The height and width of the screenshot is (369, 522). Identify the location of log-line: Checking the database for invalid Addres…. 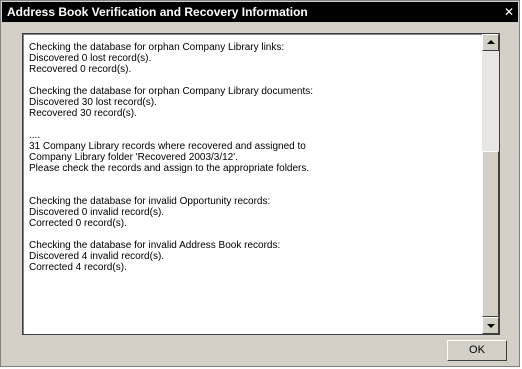
(155, 245).